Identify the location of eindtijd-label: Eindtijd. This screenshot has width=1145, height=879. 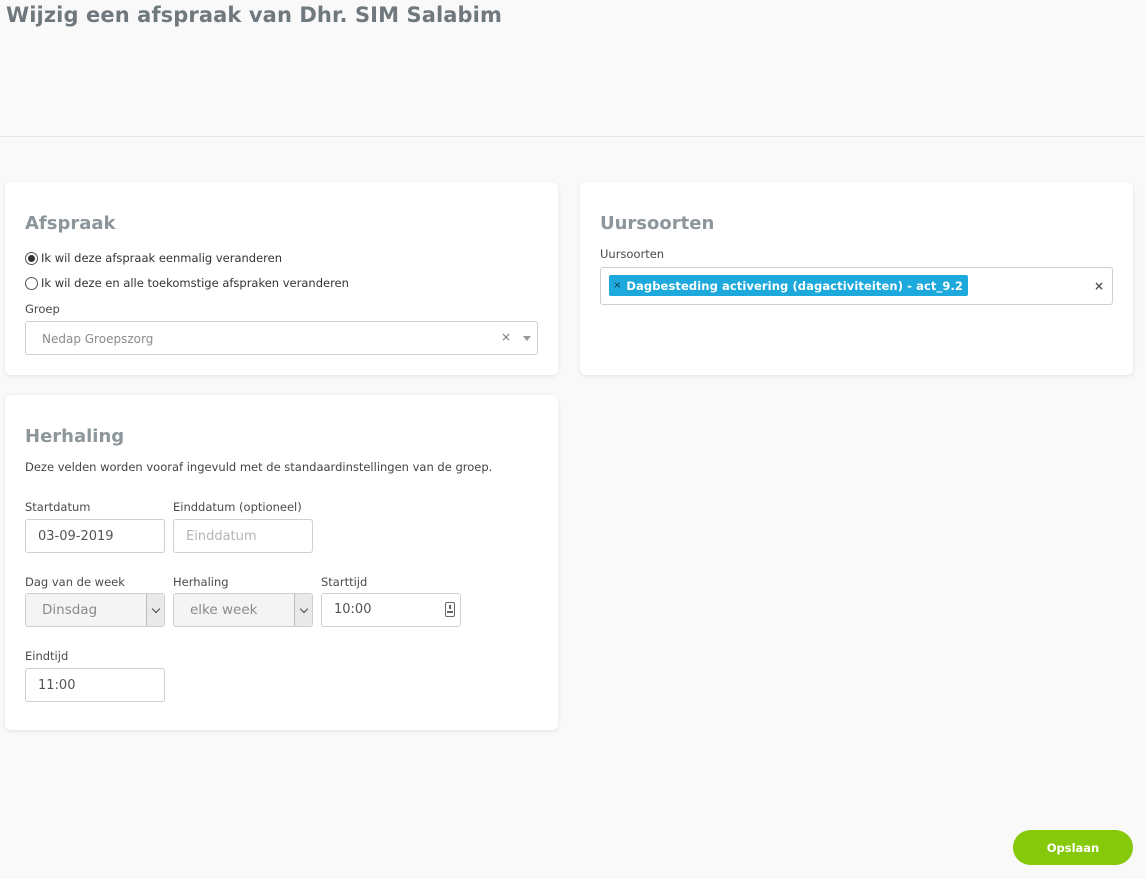
(47, 656).